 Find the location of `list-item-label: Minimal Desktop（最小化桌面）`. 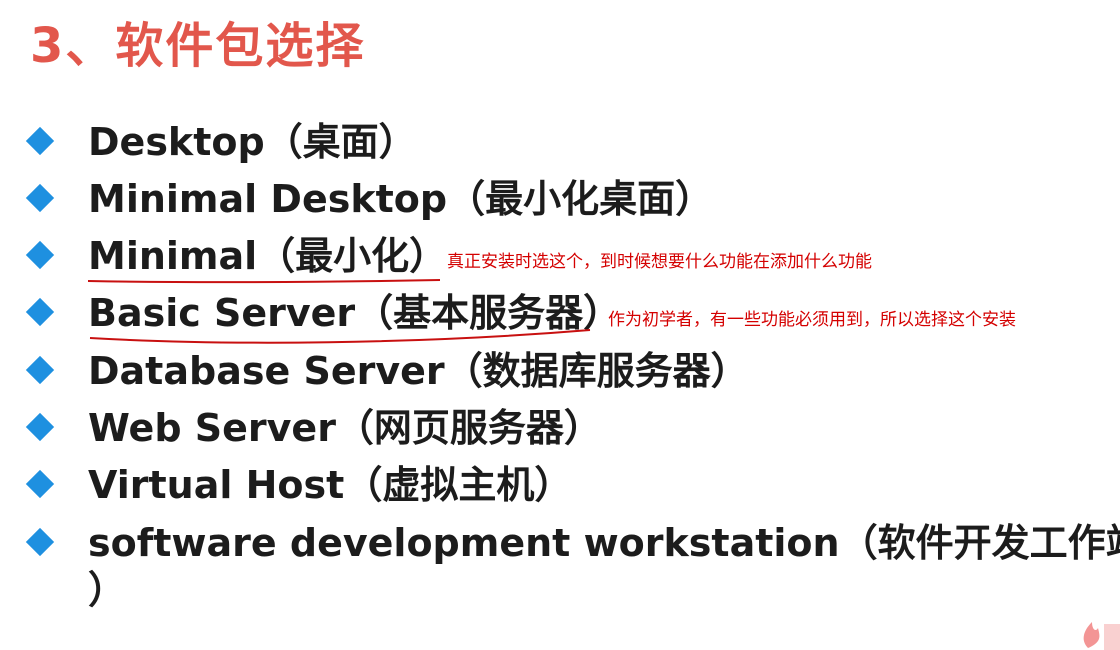

list-item-label: Minimal Desktop（最小化桌面） is located at coordinates (401, 199).